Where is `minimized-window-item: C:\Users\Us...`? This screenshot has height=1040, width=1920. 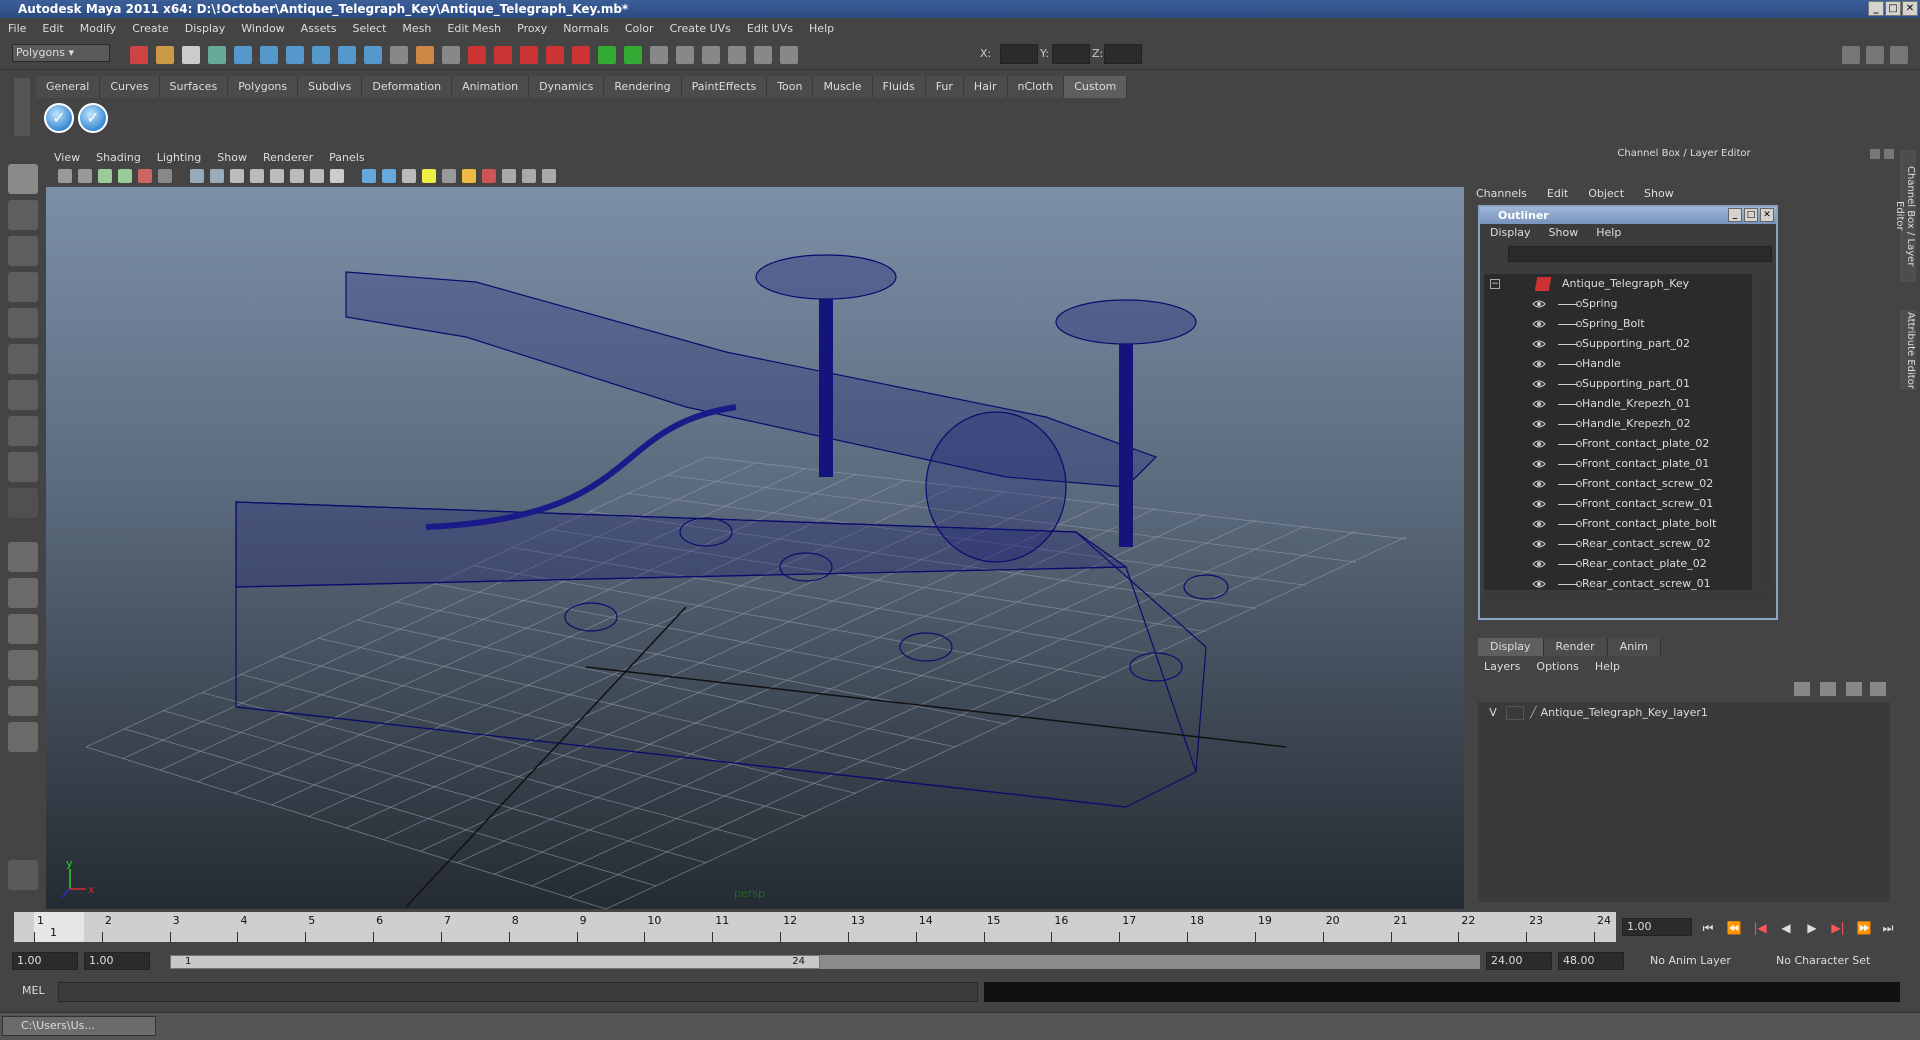 minimized-window-item: C:\Users\Us... is located at coordinates (79, 1026).